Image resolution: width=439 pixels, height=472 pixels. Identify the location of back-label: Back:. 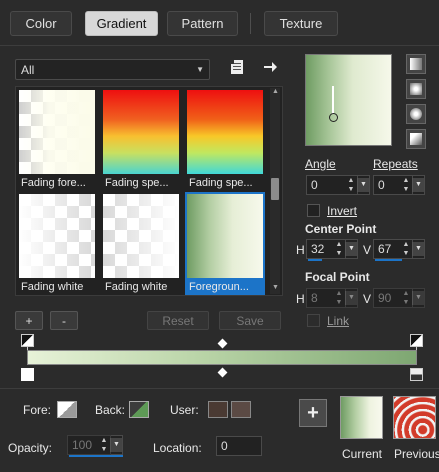
(110, 410).